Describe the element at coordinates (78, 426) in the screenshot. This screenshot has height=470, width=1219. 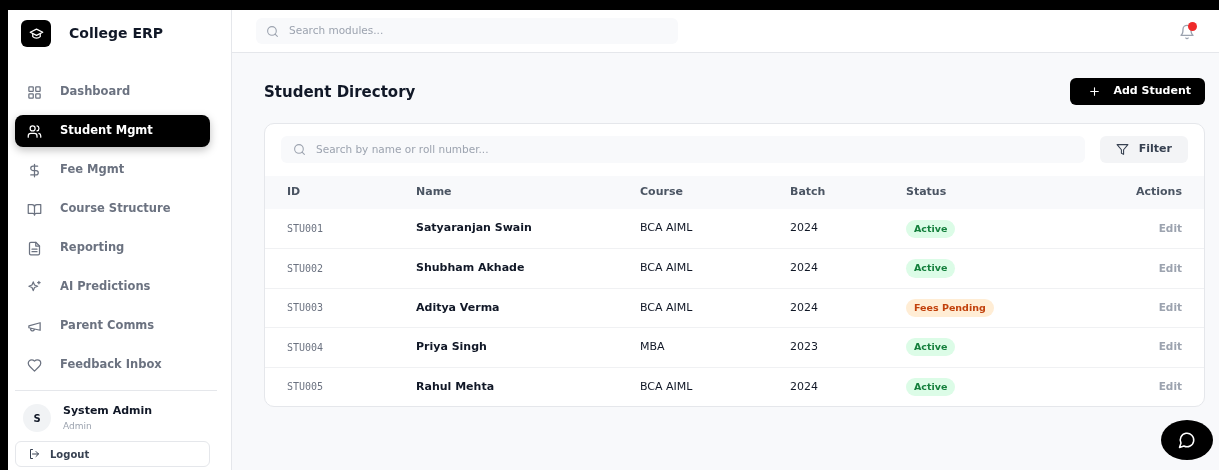
I see `user-role: Admin` at that location.